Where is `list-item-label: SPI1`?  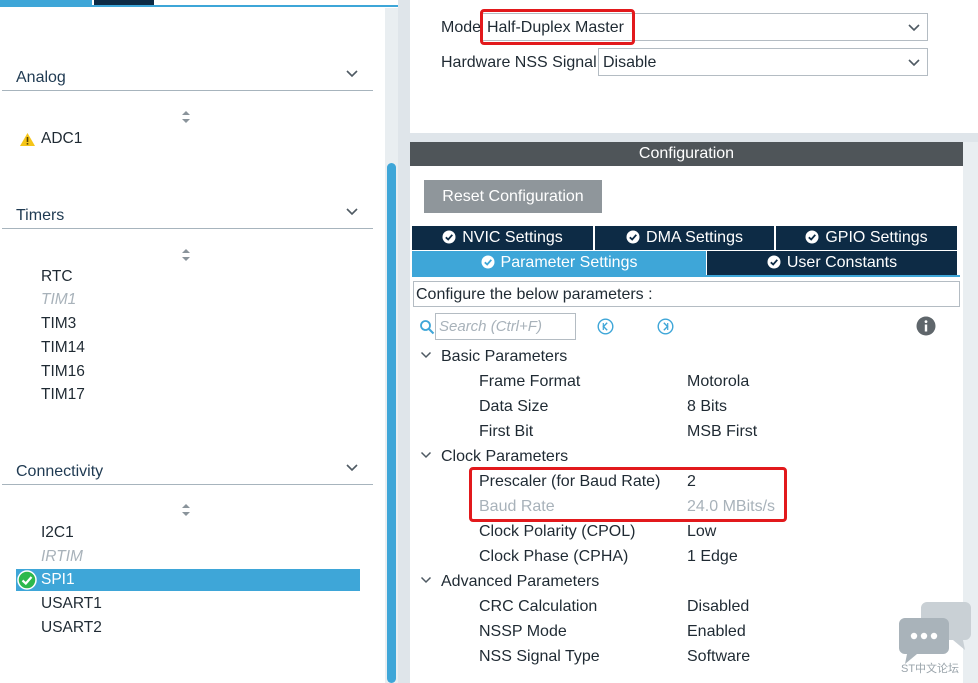 list-item-label: SPI1 is located at coordinates (58, 579).